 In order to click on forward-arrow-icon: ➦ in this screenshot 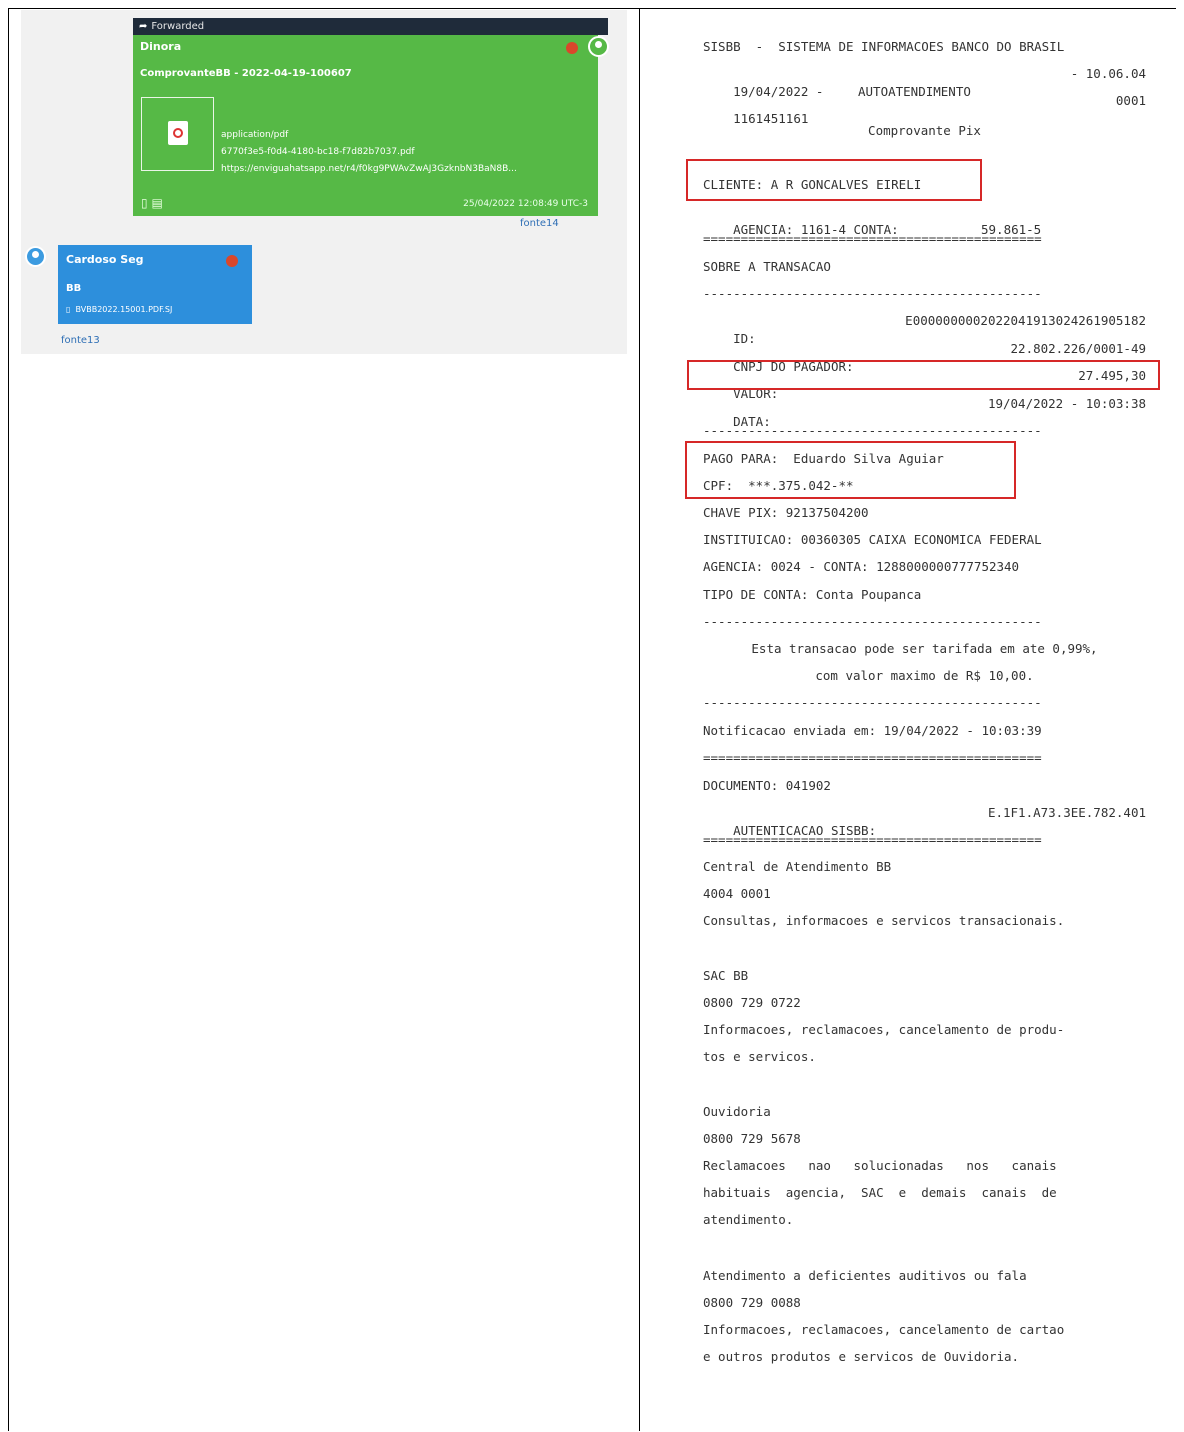, I will do `click(143, 26)`.